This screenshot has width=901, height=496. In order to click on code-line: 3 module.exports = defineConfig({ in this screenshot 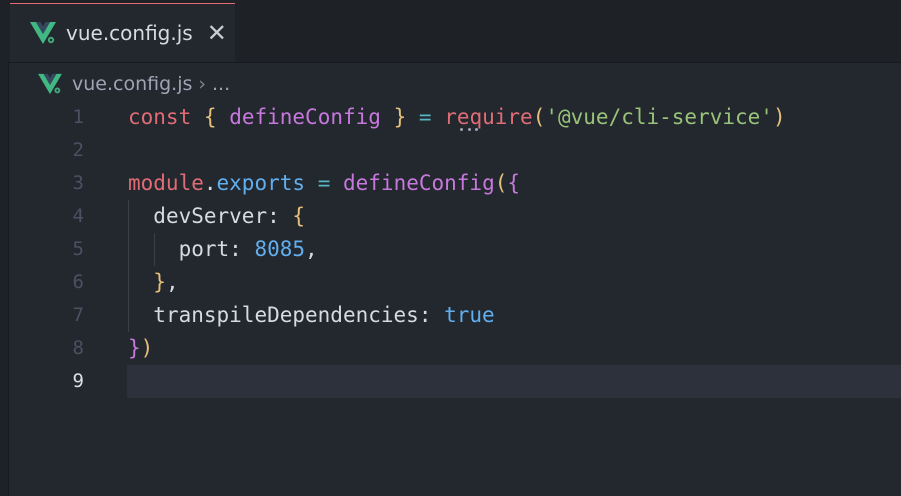, I will do `click(450, 183)`.